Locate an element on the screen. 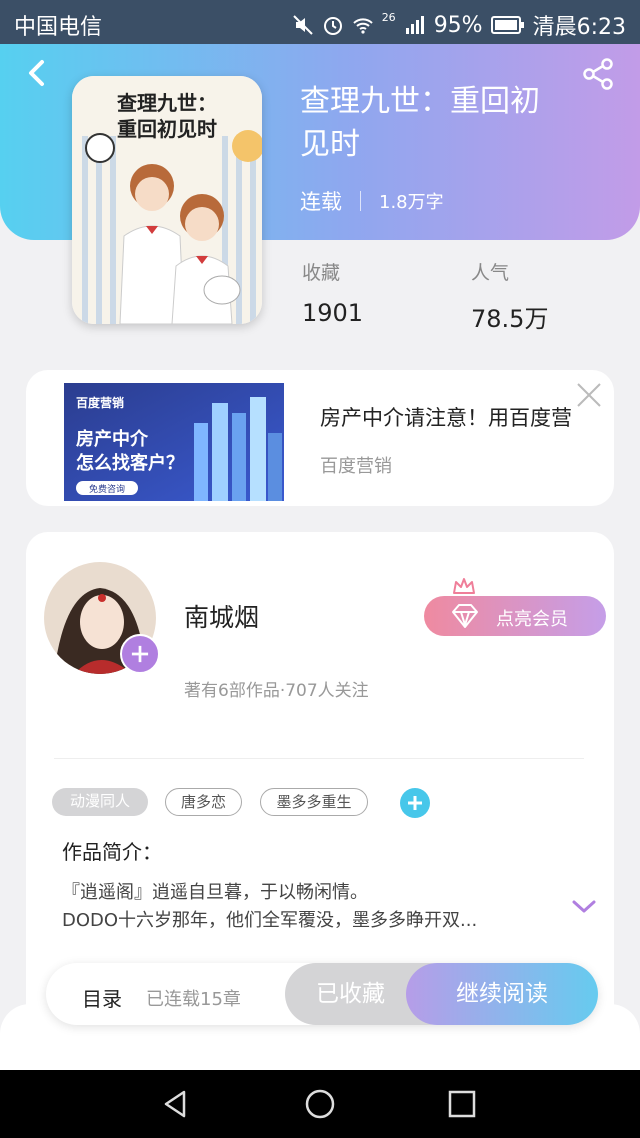  signal-icon is located at coordinates (414, 25).